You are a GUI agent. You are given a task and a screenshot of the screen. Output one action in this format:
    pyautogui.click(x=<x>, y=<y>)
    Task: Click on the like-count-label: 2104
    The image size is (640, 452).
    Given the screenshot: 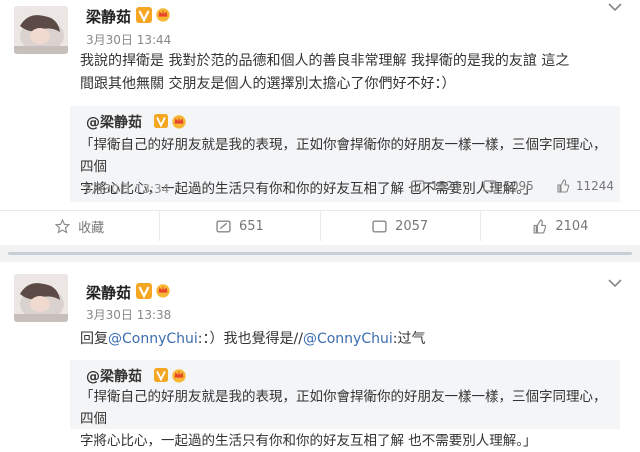 What is the action you would take?
    pyautogui.click(x=572, y=226)
    